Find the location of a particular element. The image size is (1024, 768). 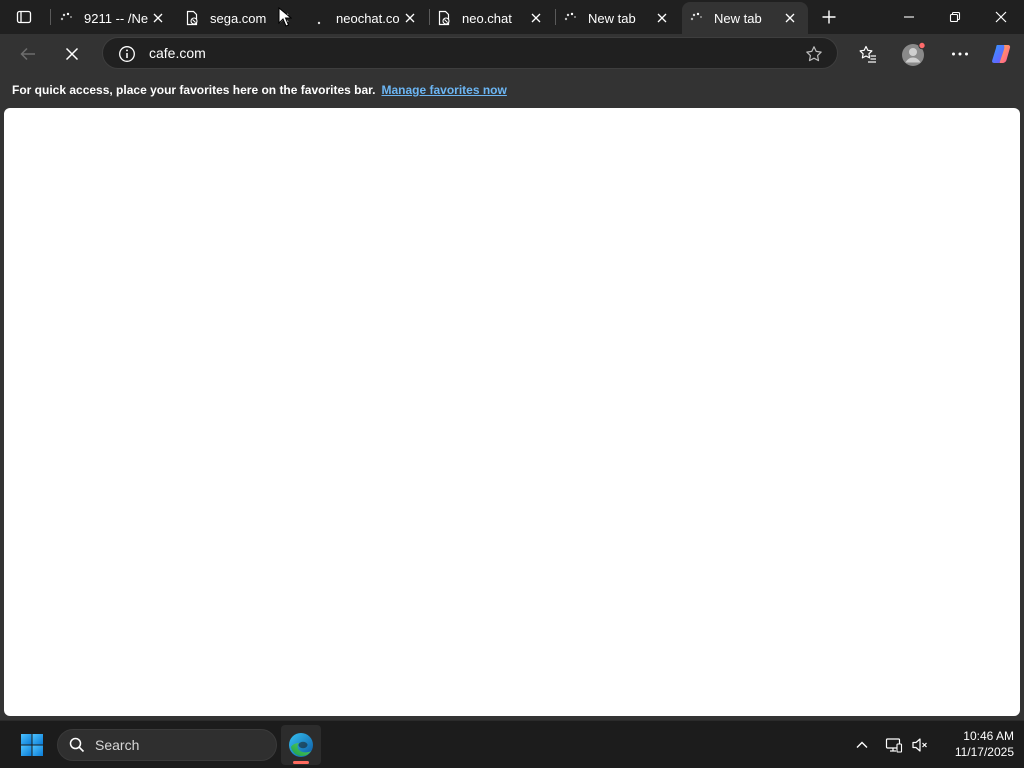

minimize-icon is located at coordinates (909, 17).